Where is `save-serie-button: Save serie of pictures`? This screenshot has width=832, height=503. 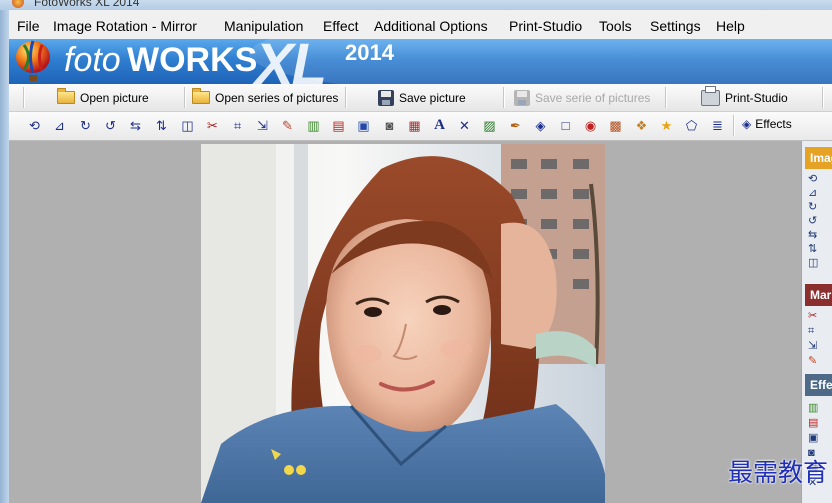 save-serie-button: Save serie of pictures is located at coordinates (582, 97).